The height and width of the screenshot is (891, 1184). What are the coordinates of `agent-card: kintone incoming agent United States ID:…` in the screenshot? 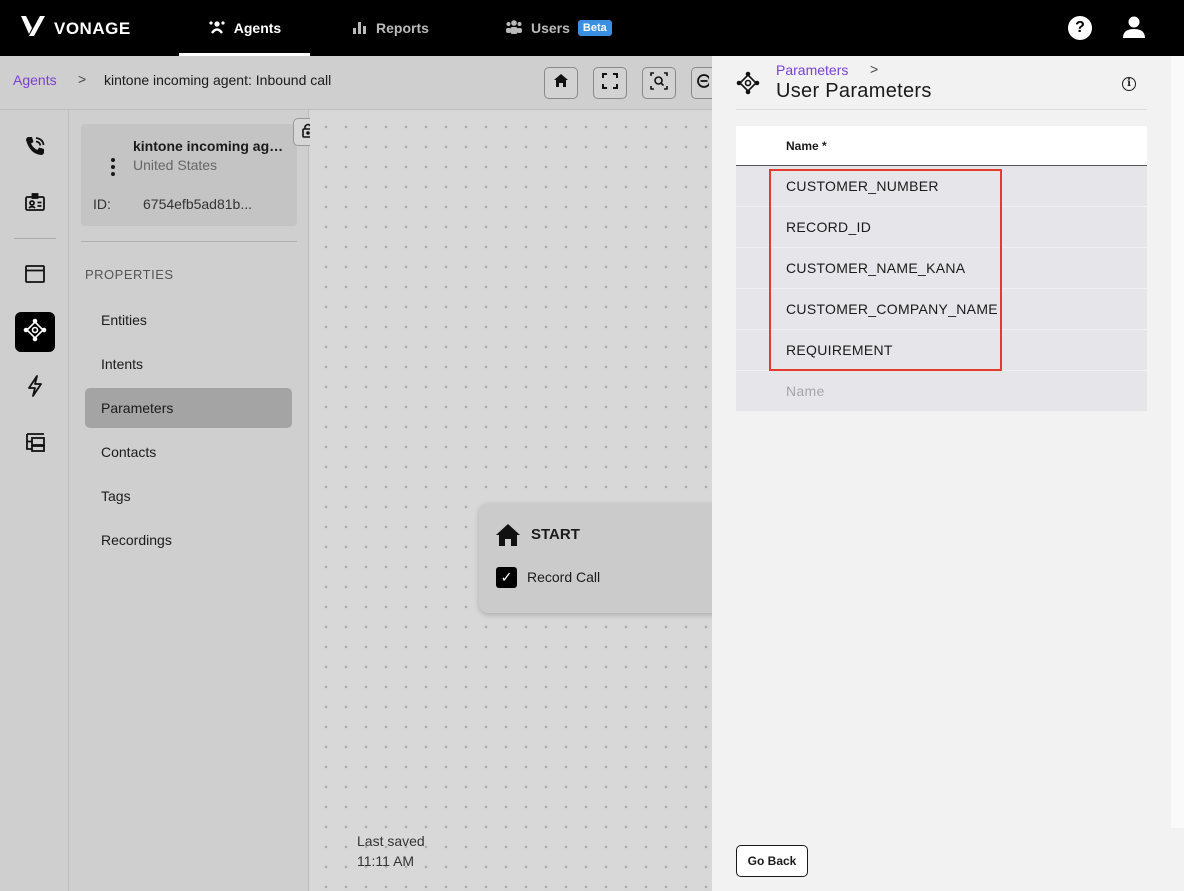 It's located at (189, 175).